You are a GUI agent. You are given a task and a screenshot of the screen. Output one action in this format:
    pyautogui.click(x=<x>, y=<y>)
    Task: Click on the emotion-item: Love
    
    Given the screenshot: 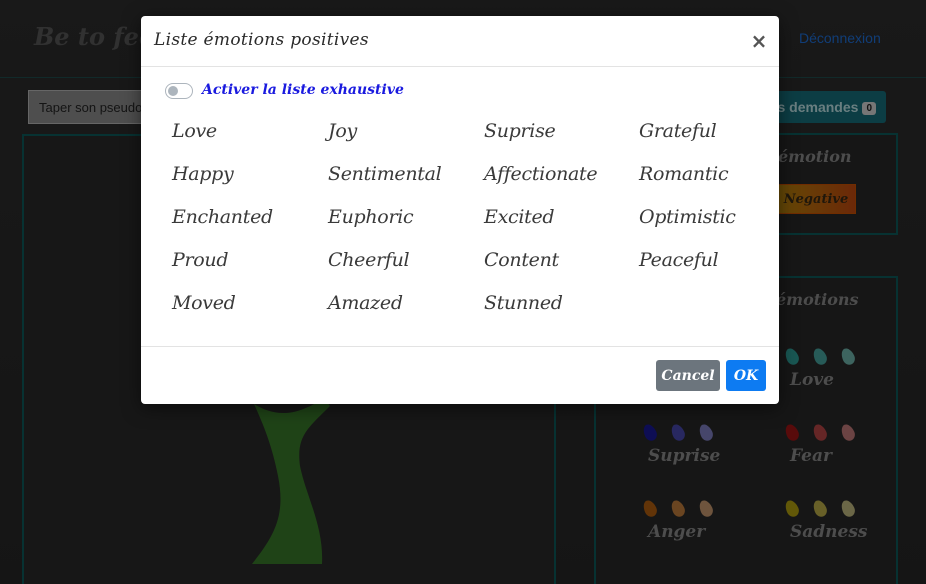 What is the action you would take?
    pyautogui.click(x=247, y=135)
    